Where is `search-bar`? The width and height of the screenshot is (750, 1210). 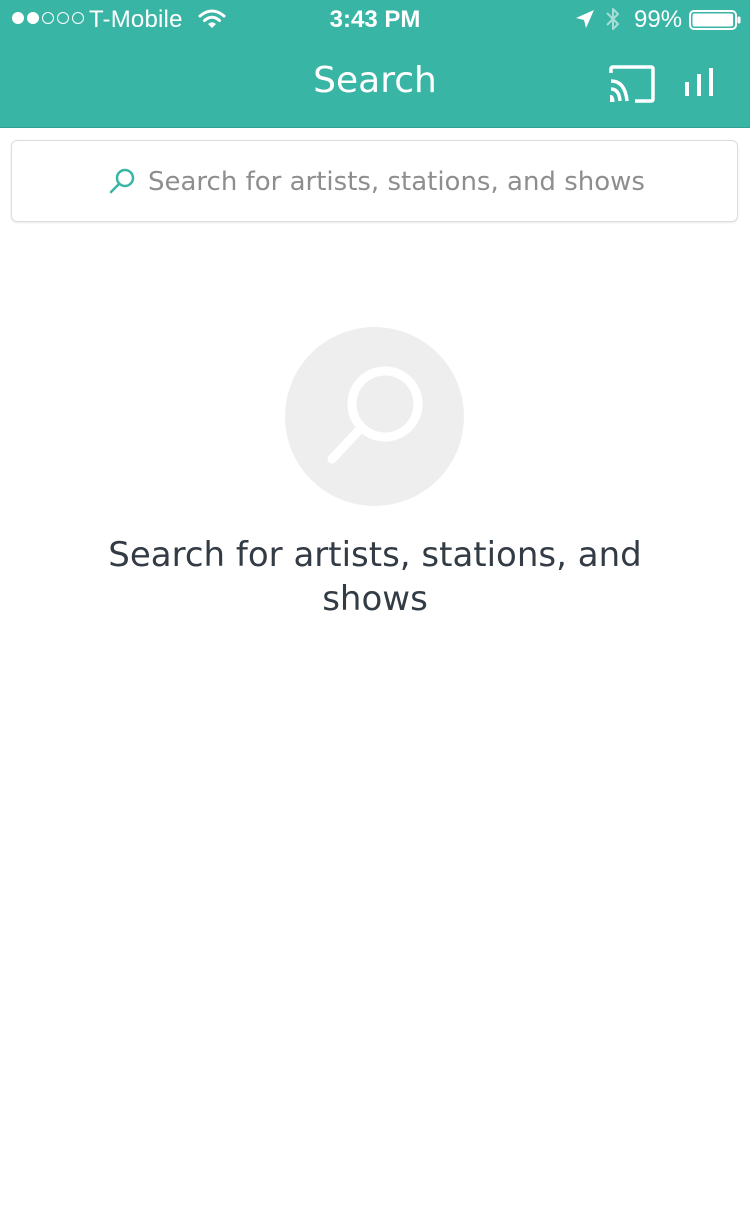
search-bar is located at coordinates (374, 181).